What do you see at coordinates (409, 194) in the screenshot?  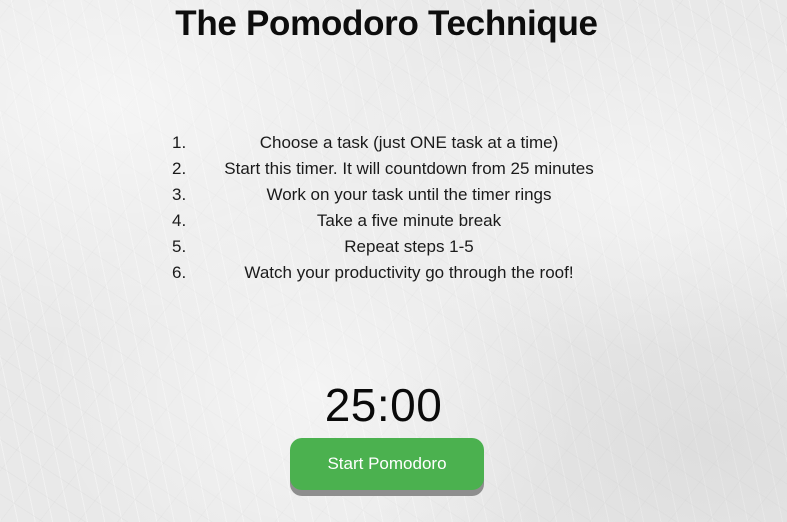 I see `step-text: Work on your task until the timer rings` at bounding box center [409, 194].